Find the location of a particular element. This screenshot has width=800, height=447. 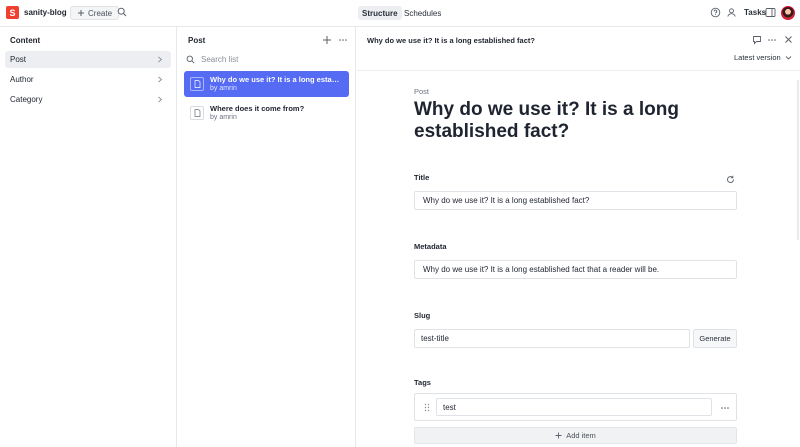

tags-array: test is located at coordinates (575, 407).